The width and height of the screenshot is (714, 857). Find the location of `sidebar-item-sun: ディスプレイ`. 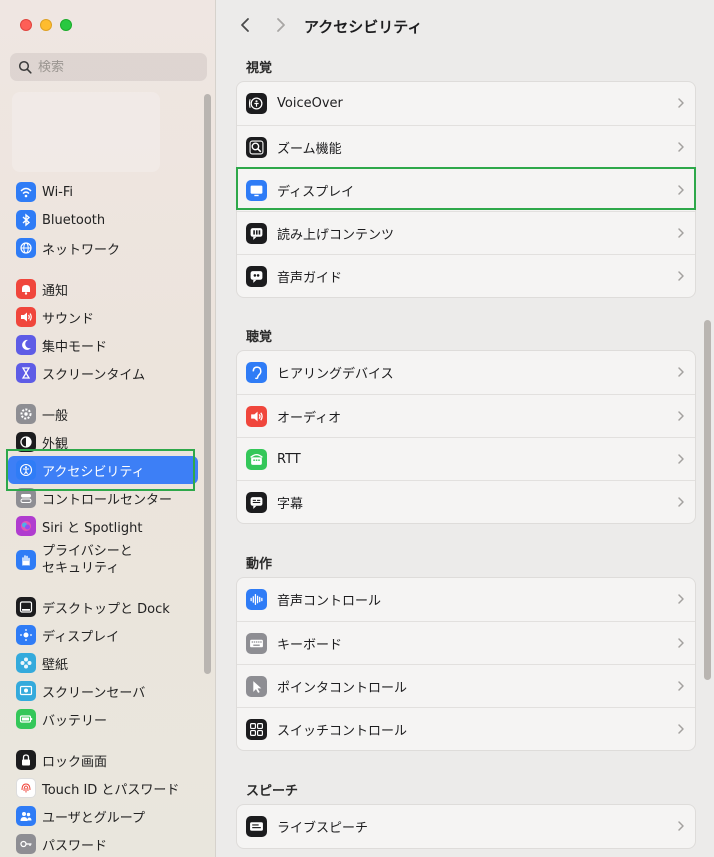

sidebar-item-sun: ディスプレイ is located at coordinates (103, 635).